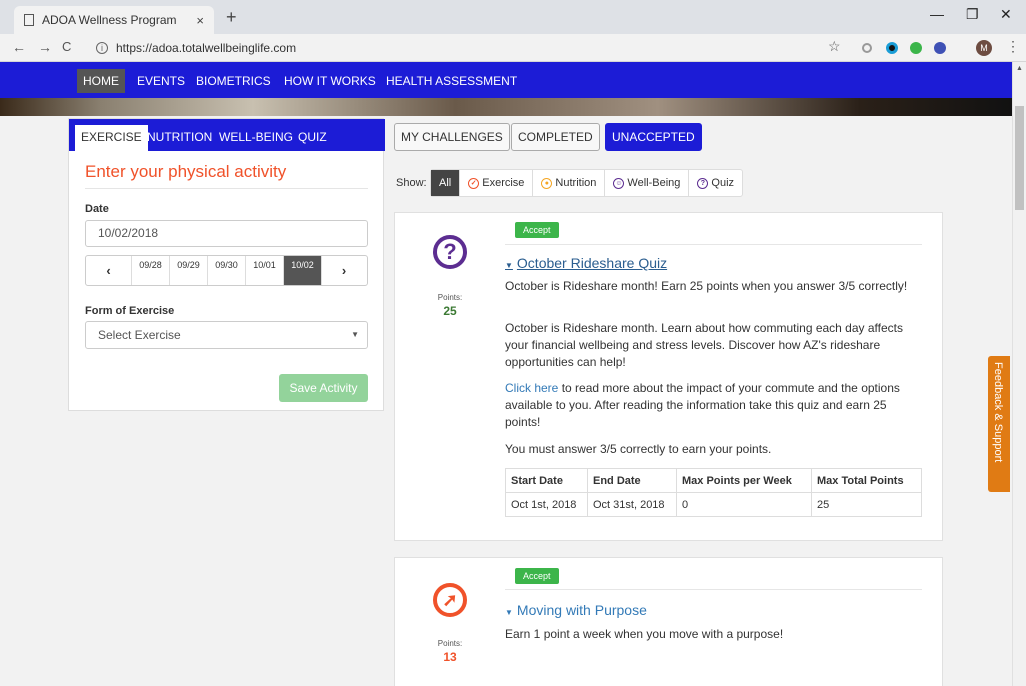  Describe the element at coordinates (474, 183) in the screenshot. I see `running-person-icon: ✓` at that location.